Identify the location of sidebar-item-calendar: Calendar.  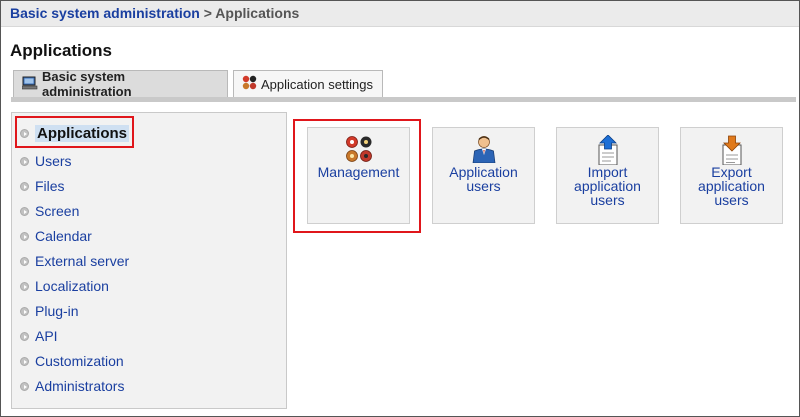
(56, 236).